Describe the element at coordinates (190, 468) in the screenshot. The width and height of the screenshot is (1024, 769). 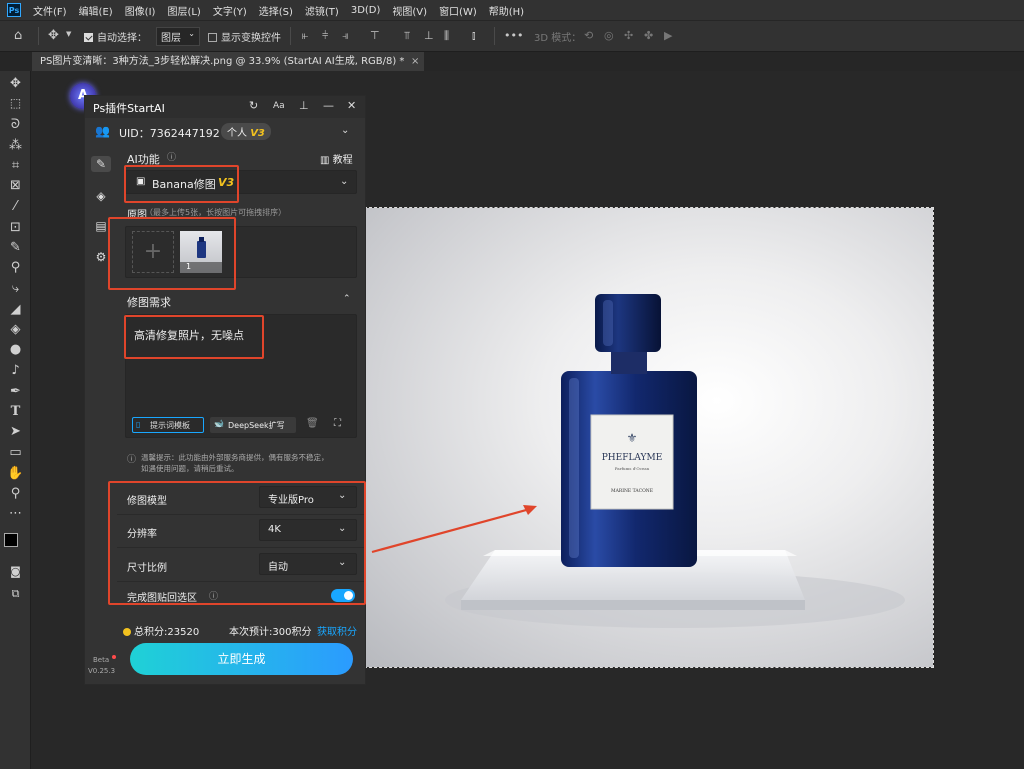
I see `tip-text-2: 如遇使用问题，请稍后重试。` at that location.